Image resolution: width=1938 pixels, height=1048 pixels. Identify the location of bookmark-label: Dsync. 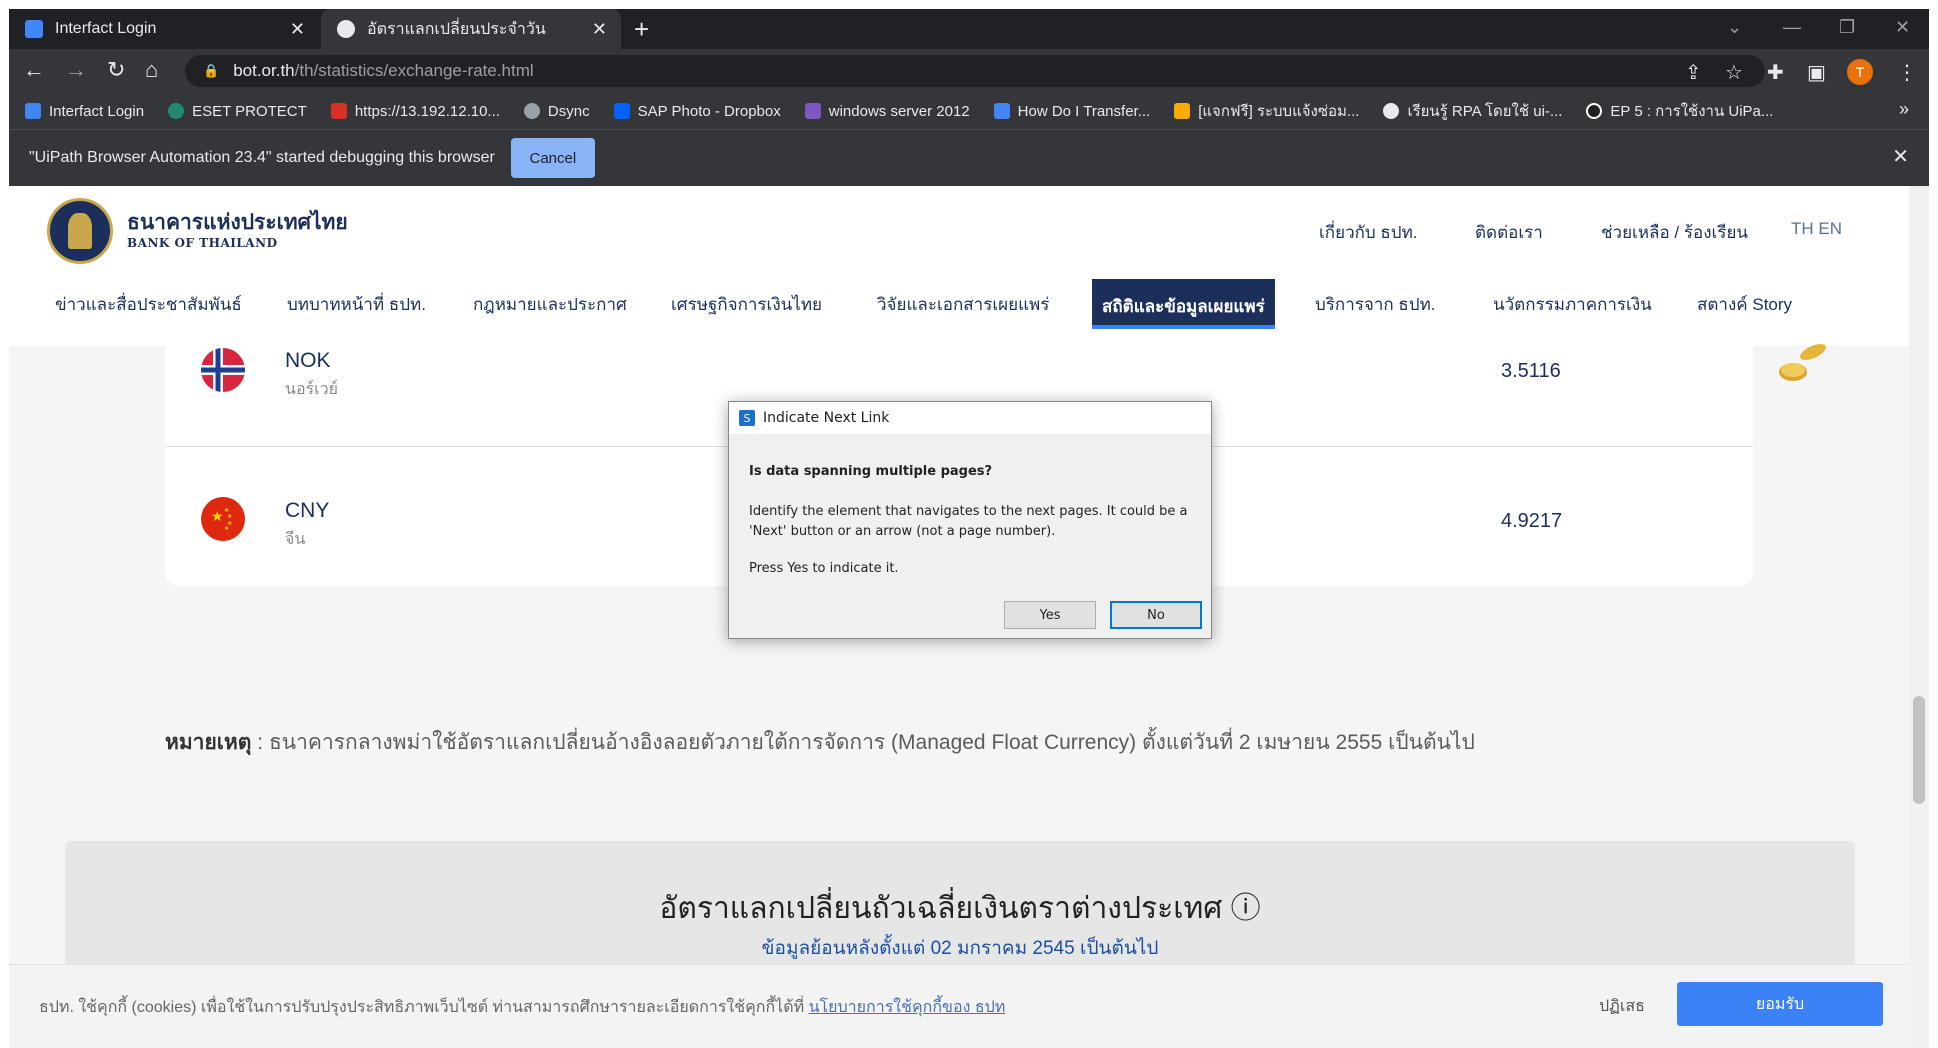
(568, 111).